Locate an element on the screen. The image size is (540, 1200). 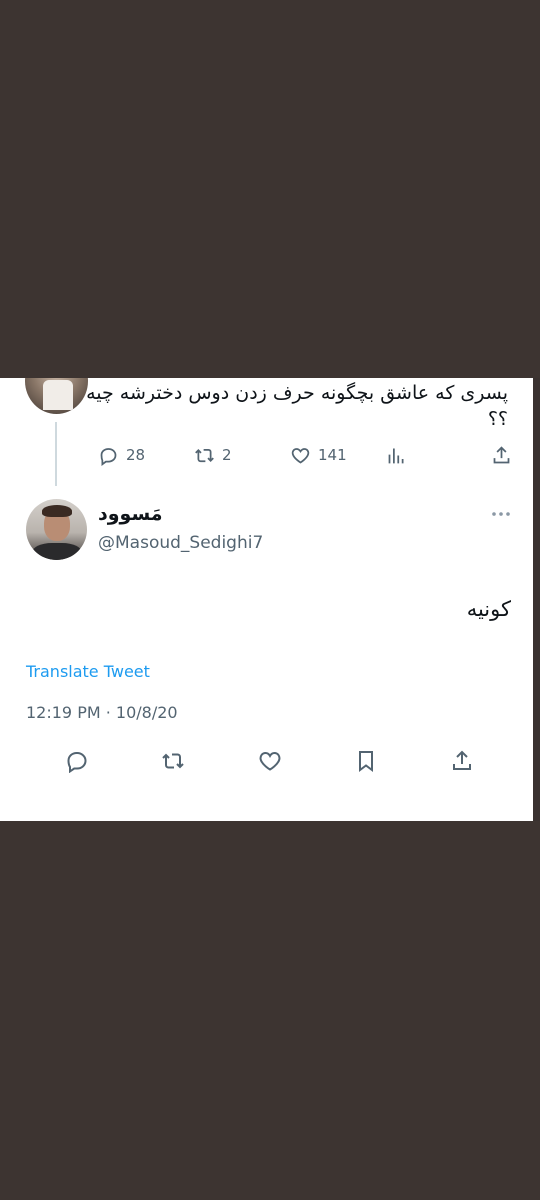
views-icon is located at coordinates (396, 455).